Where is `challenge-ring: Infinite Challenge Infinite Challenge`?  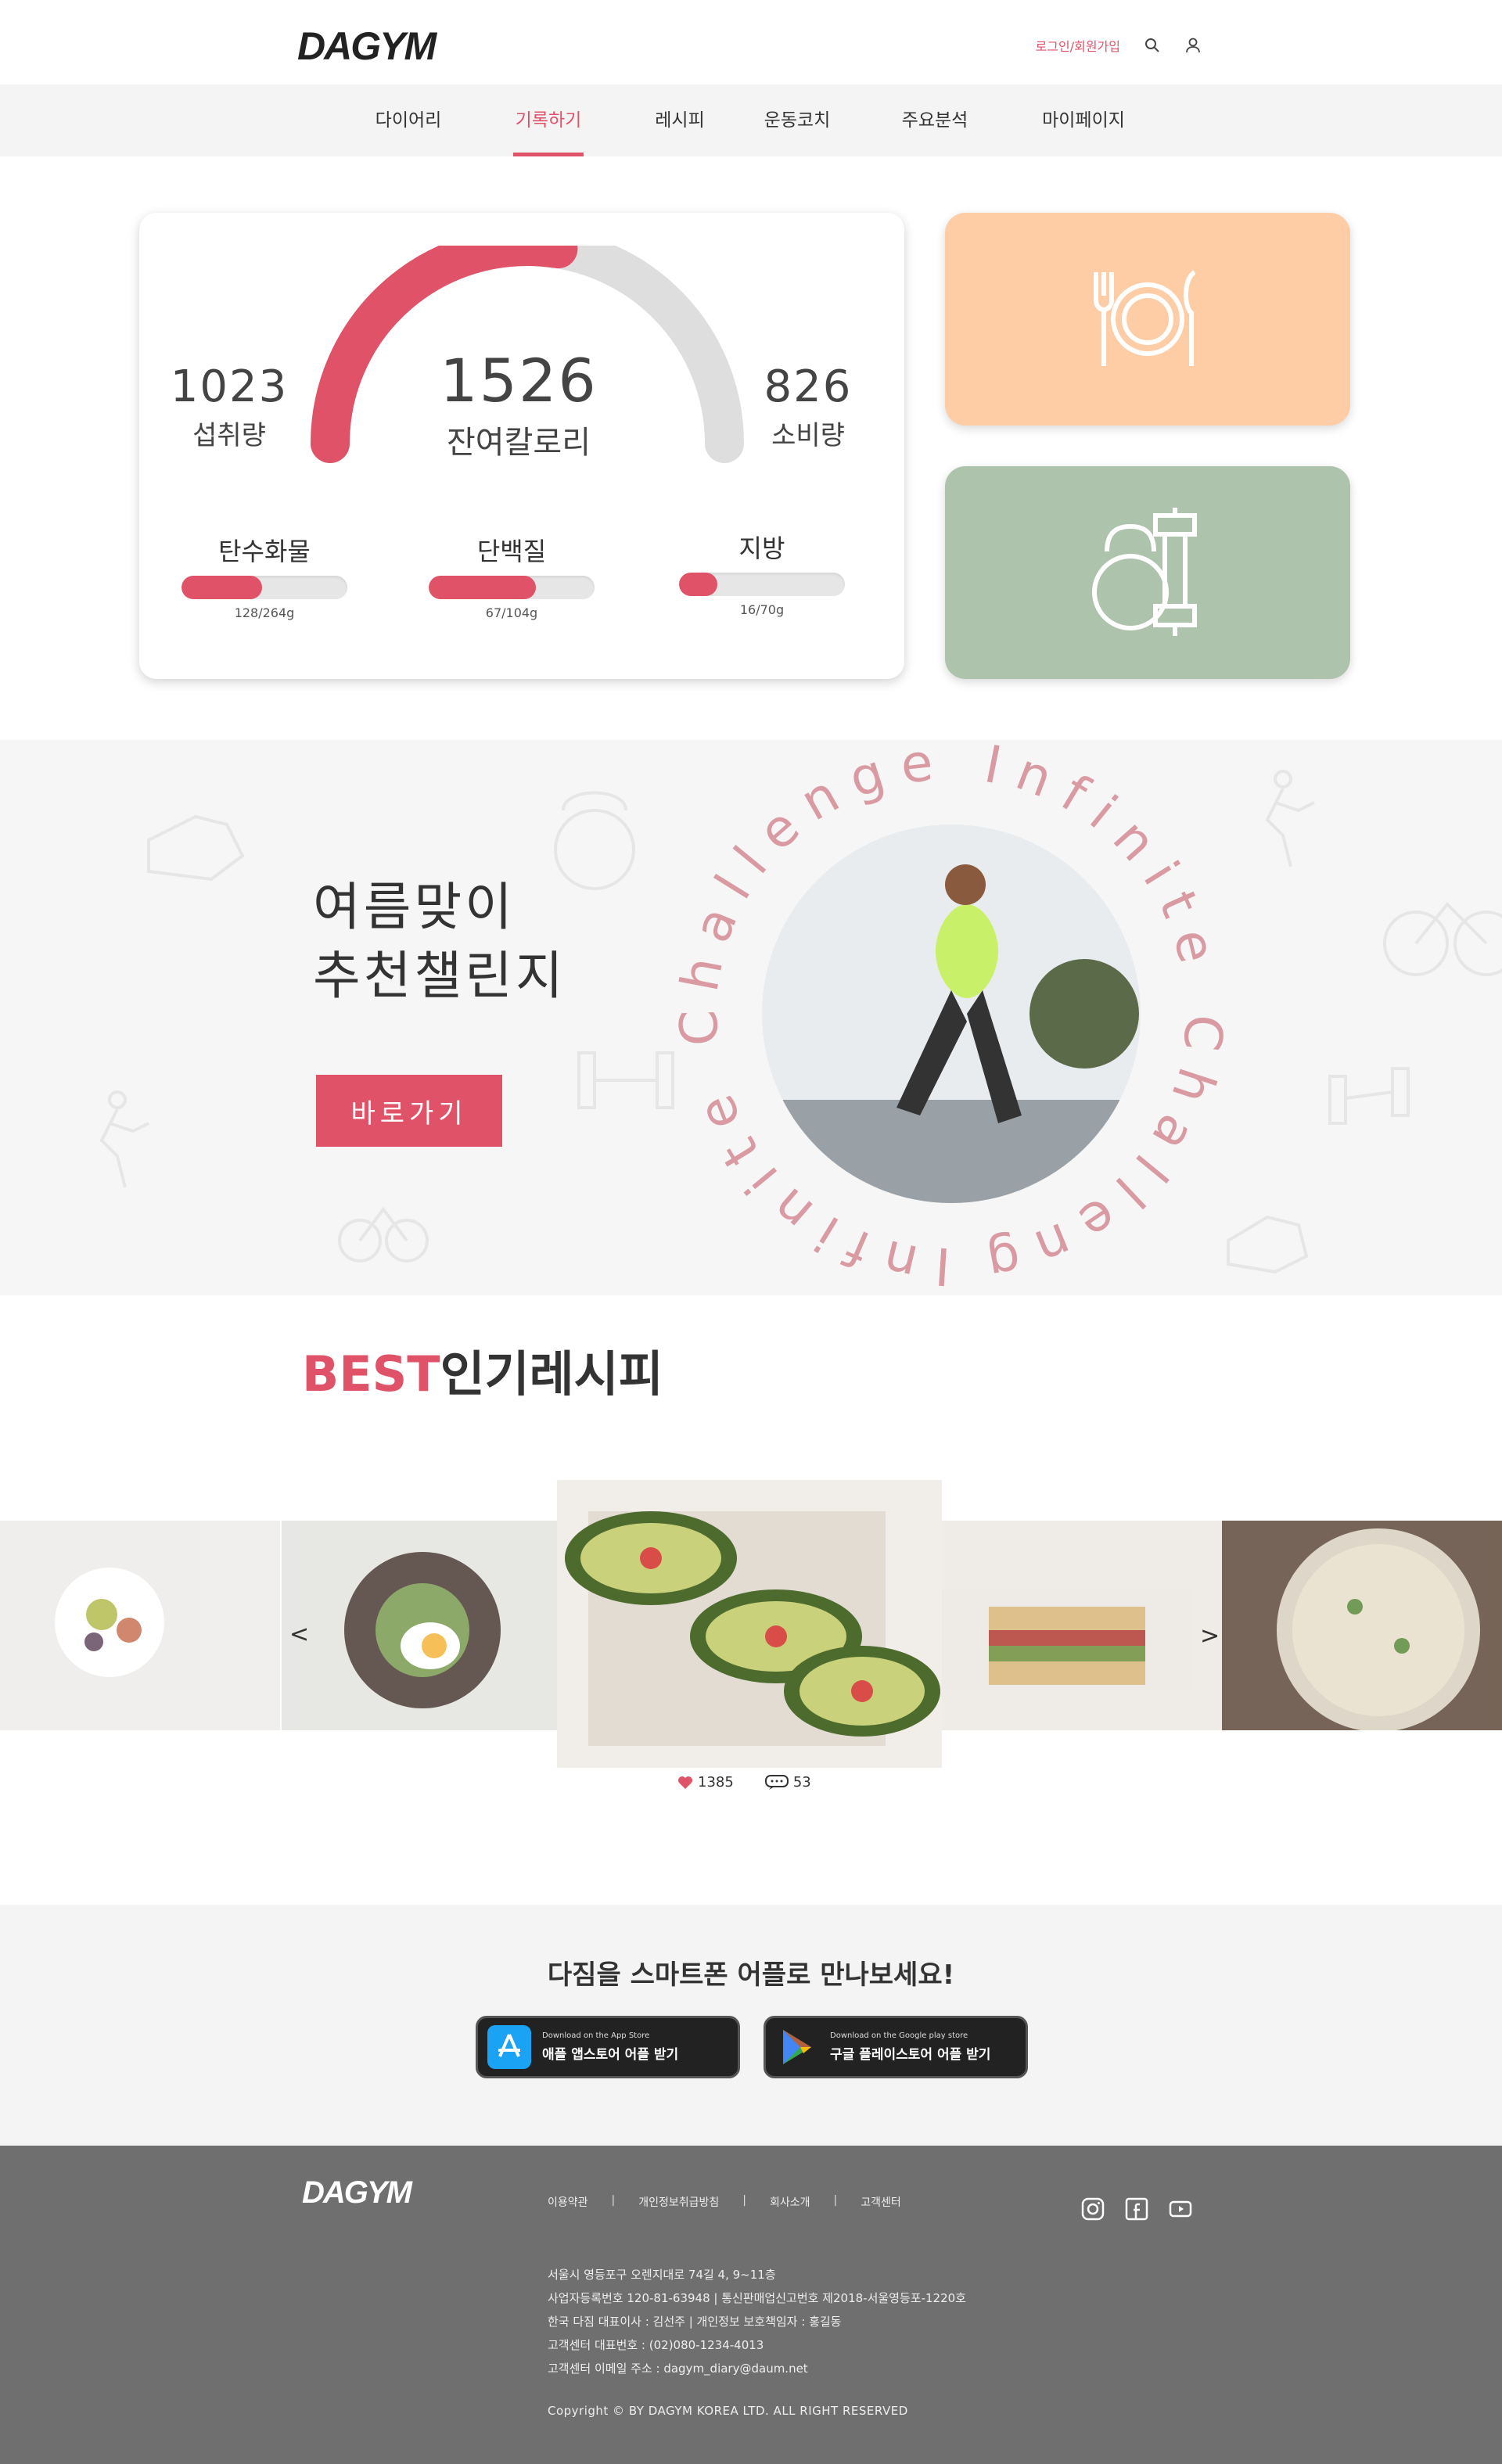
challenge-ring: Infinite Challenge Infinite Challenge is located at coordinates (945, 1017).